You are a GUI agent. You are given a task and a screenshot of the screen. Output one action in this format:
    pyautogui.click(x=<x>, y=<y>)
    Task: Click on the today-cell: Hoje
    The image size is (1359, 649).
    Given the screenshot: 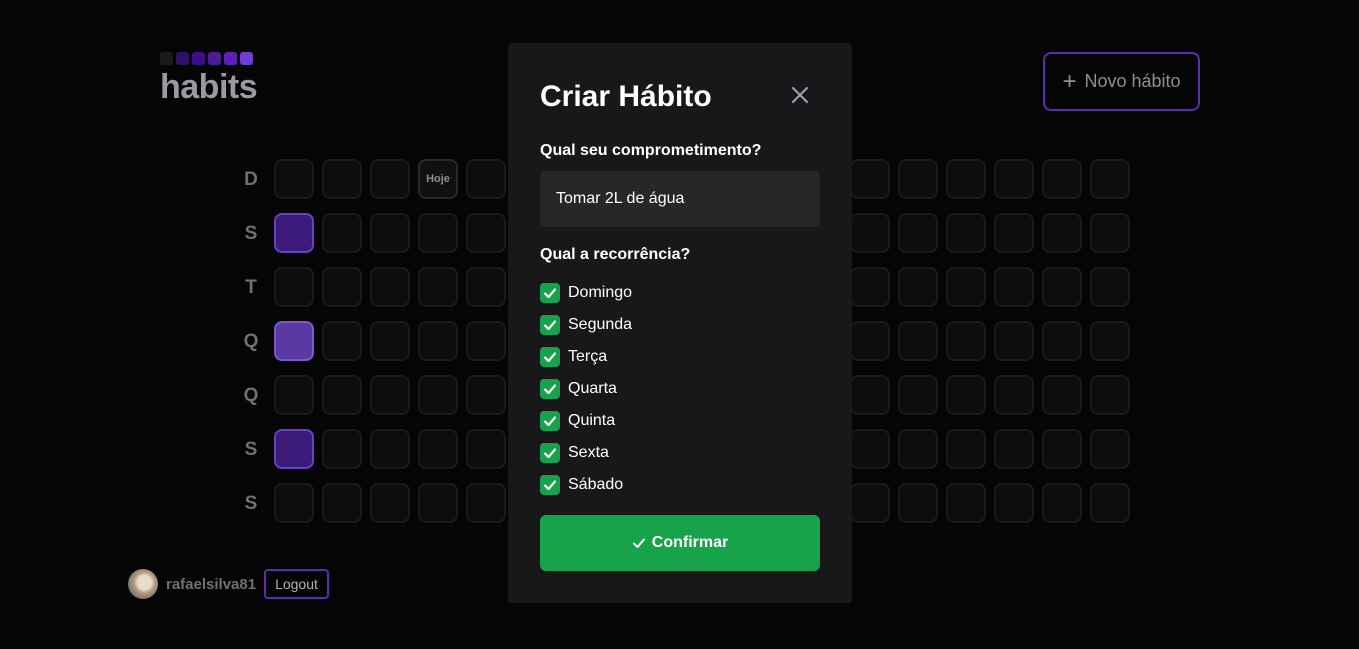 What is the action you would take?
    pyautogui.click(x=438, y=179)
    